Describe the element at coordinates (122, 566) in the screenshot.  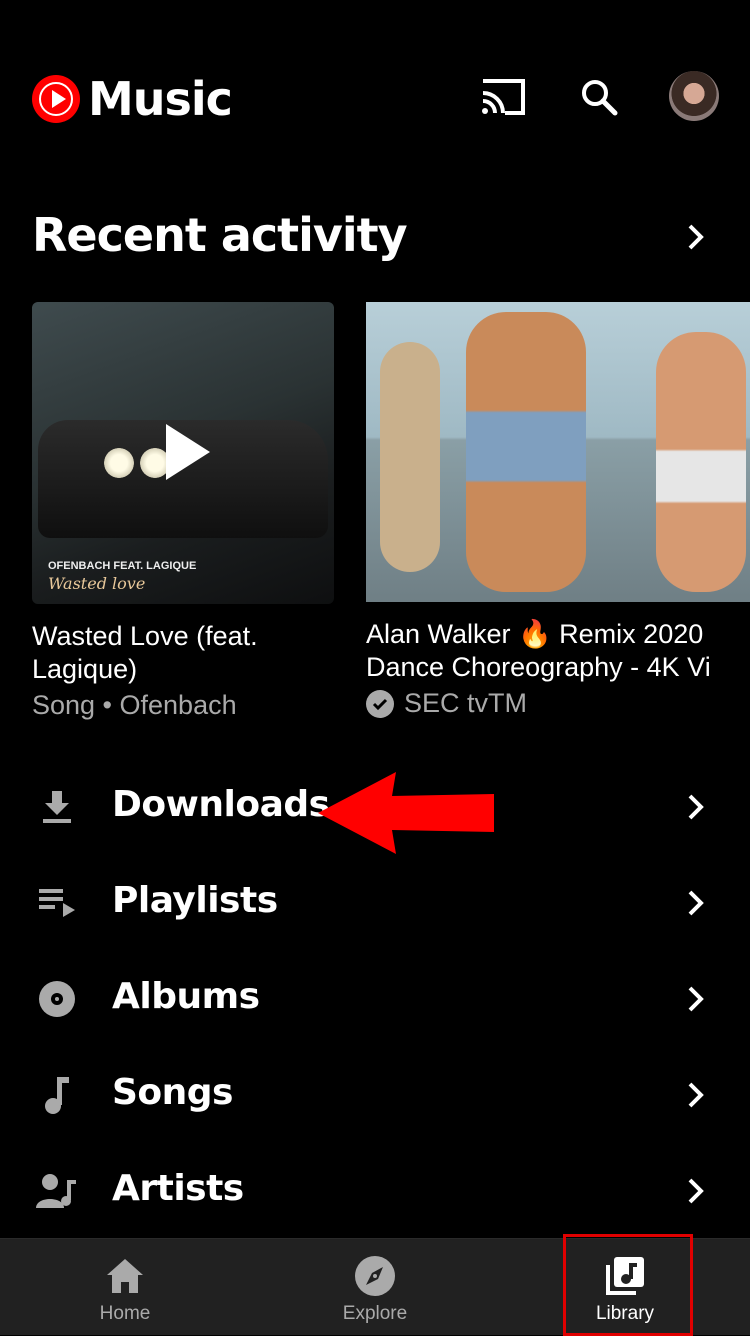
I see `album-art-artist: OFENBACH FEAT. LAGIQUE` at that location.